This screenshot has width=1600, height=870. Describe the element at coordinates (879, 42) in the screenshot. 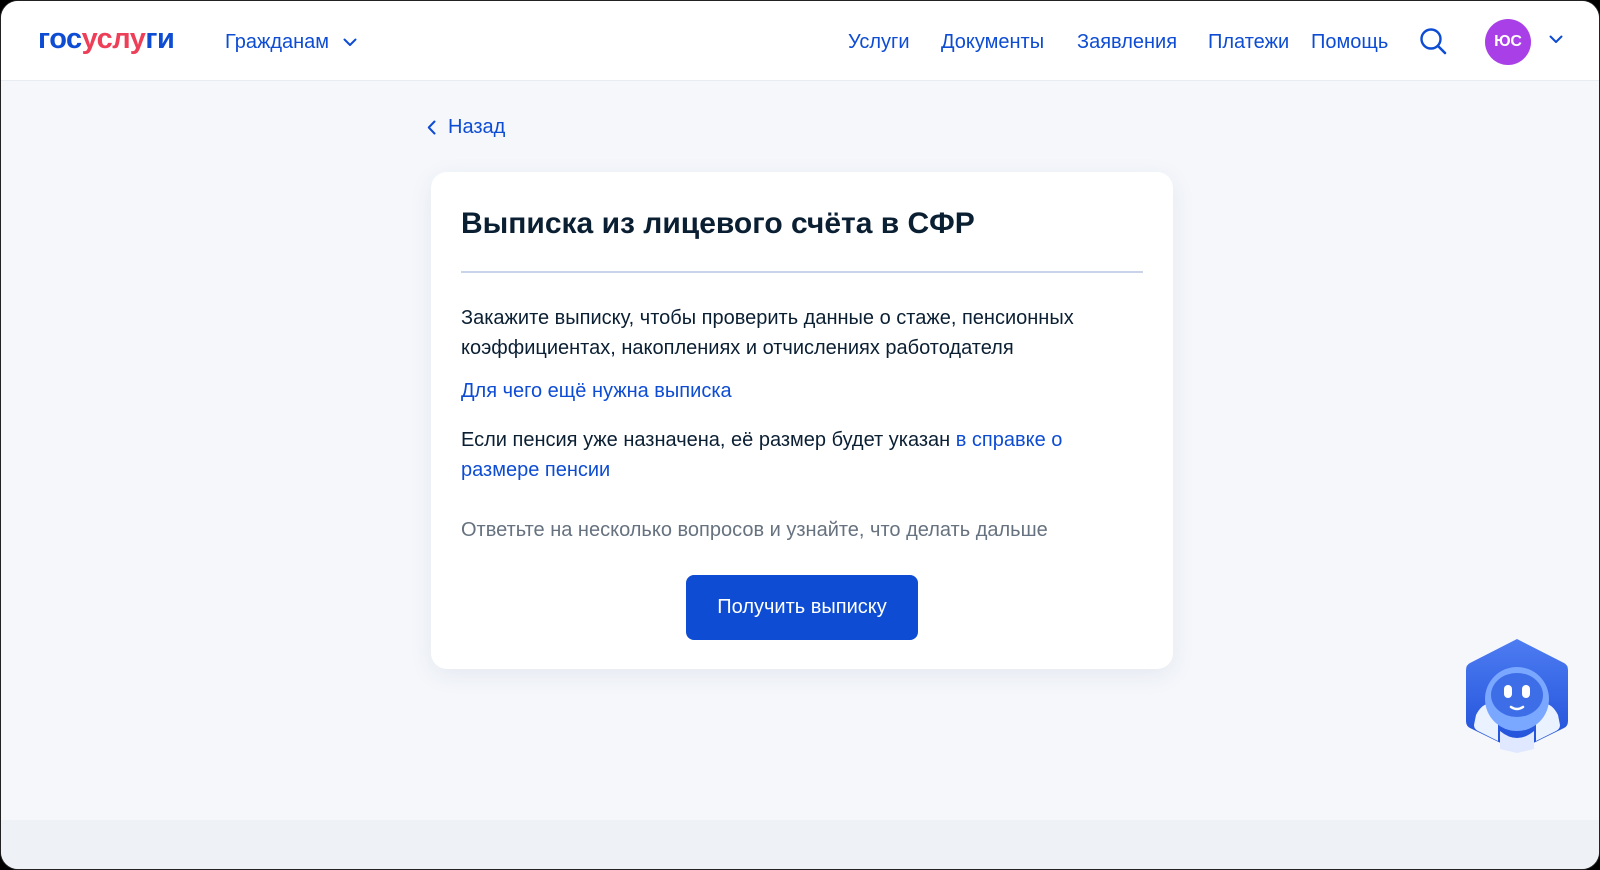

I see `nav-services: Услуги` at that location.